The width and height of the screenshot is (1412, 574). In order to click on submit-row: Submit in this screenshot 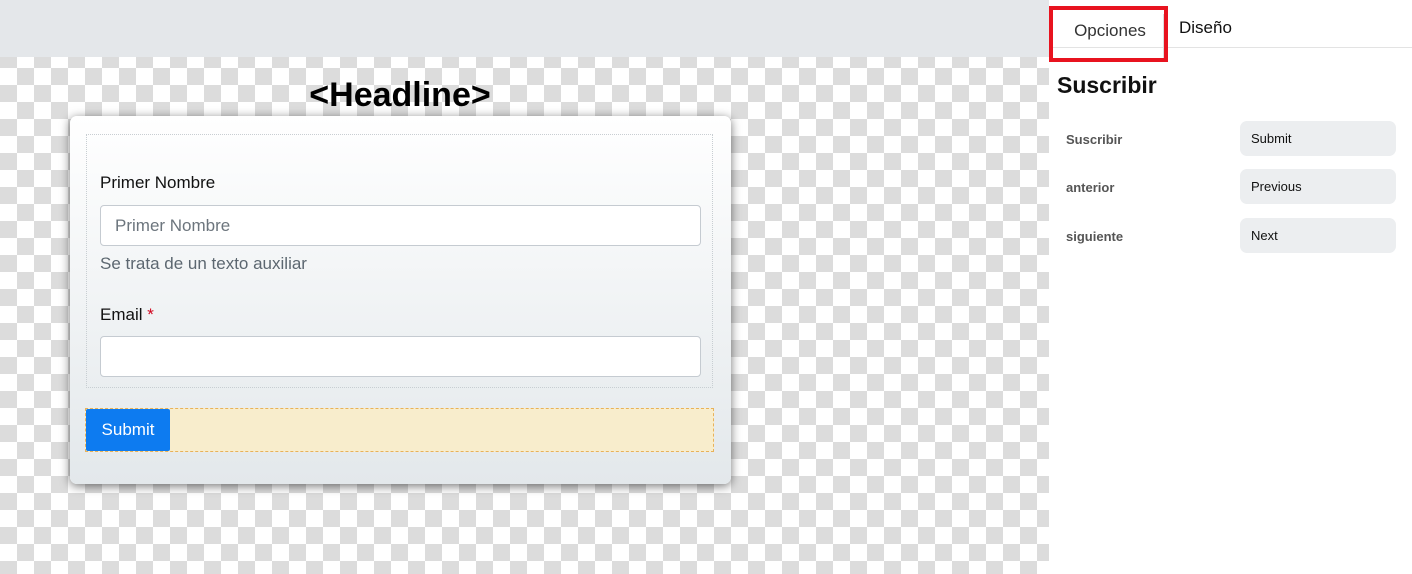, I will do `click(399, 430)`.